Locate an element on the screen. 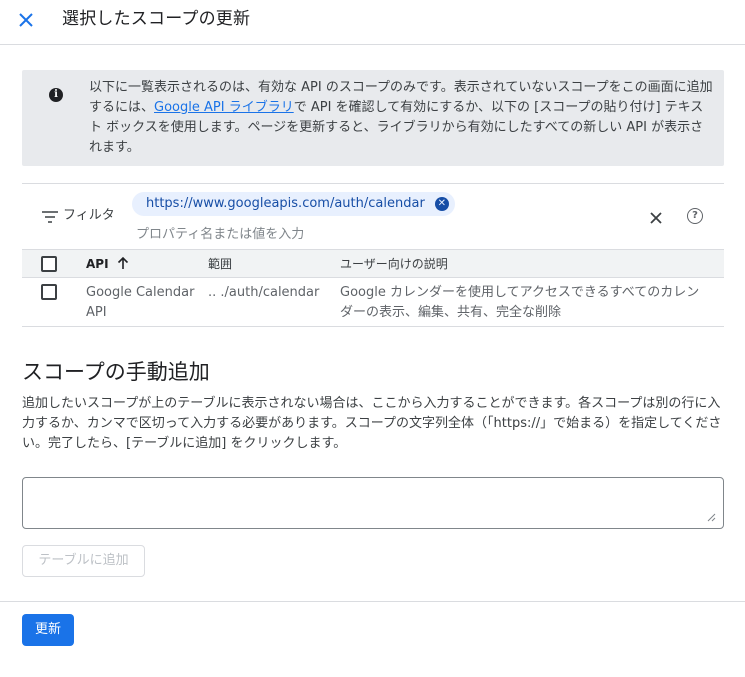 The width and height of the screenshot is (745, 677). row-checkbox is located at coordinates (49, 292).